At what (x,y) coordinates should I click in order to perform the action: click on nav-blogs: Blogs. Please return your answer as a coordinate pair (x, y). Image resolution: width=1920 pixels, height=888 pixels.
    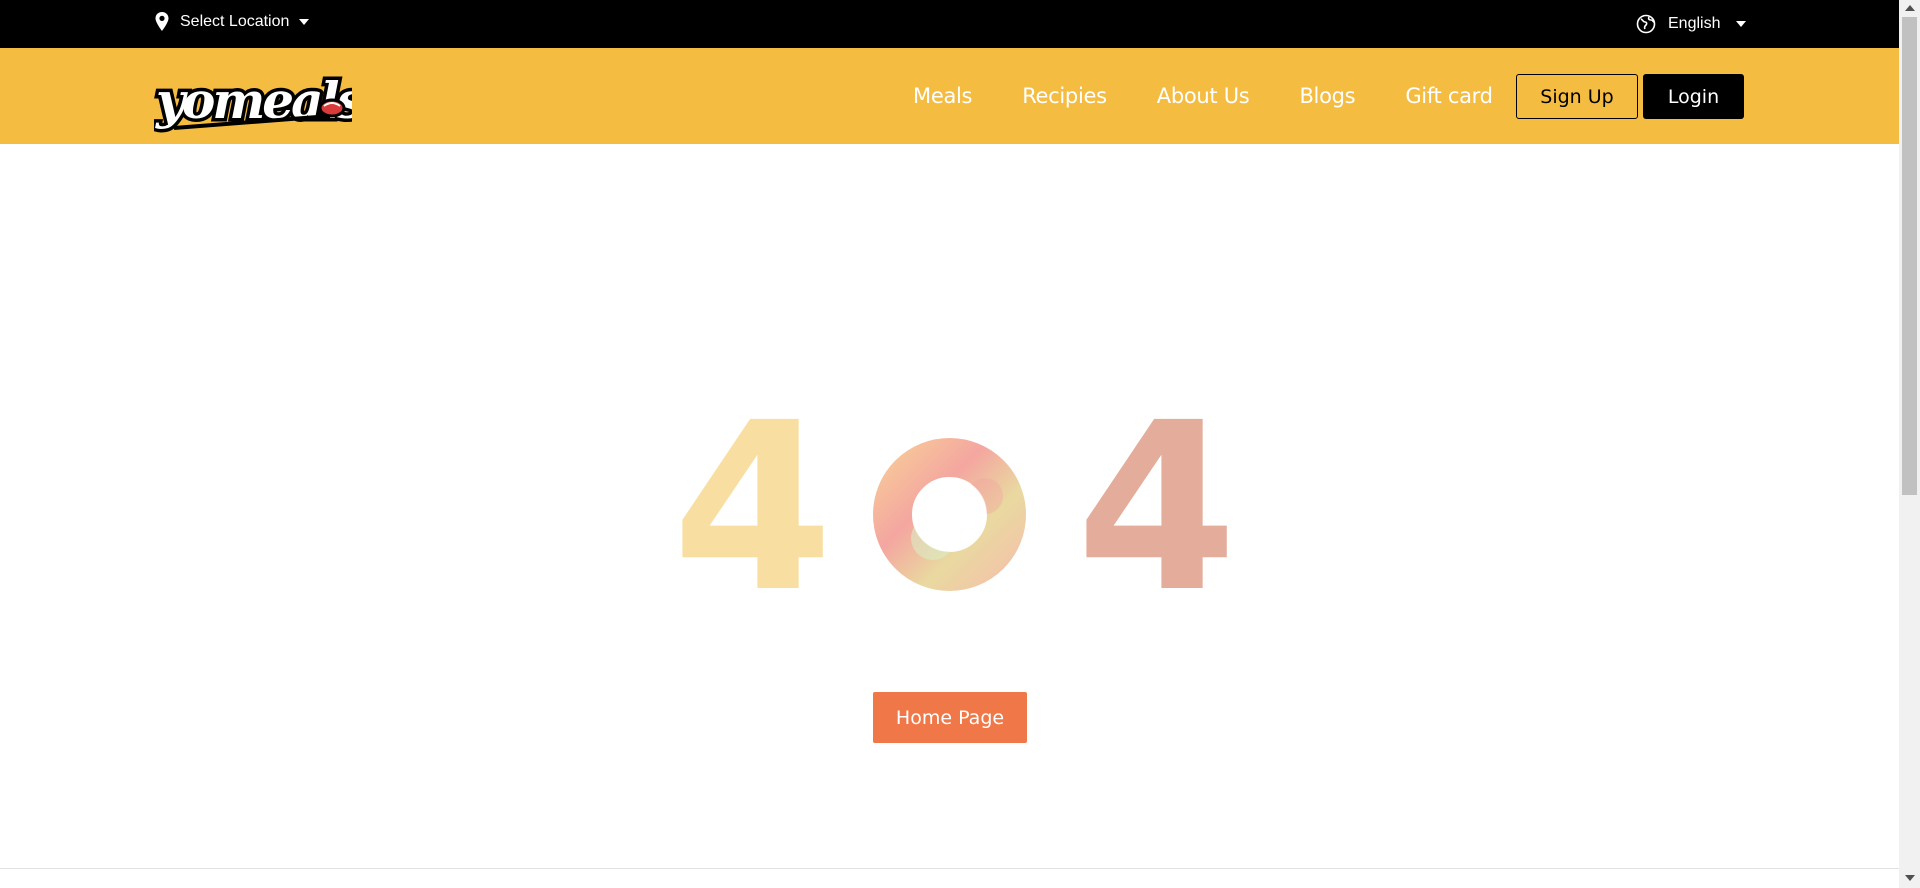
    Looking at the image, I should click on (1327, 96).